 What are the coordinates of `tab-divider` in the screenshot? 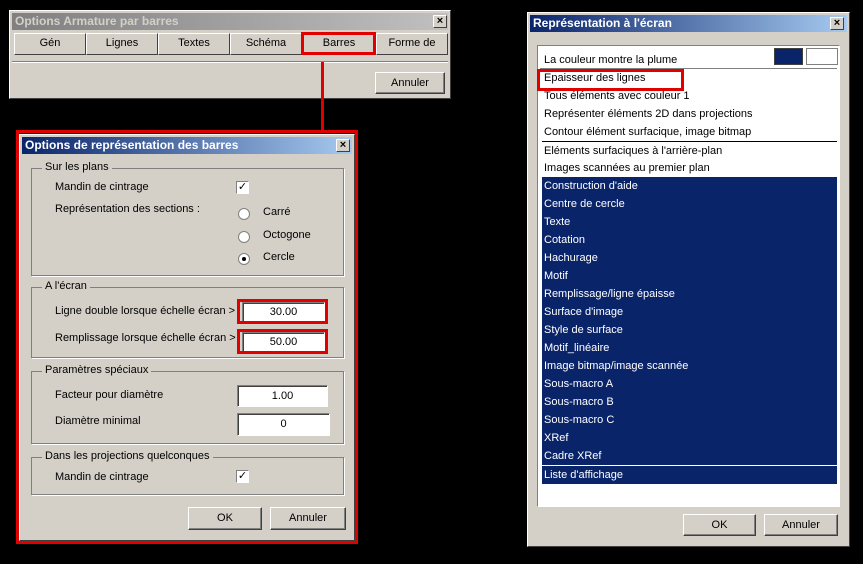 It's located at (230, 62).